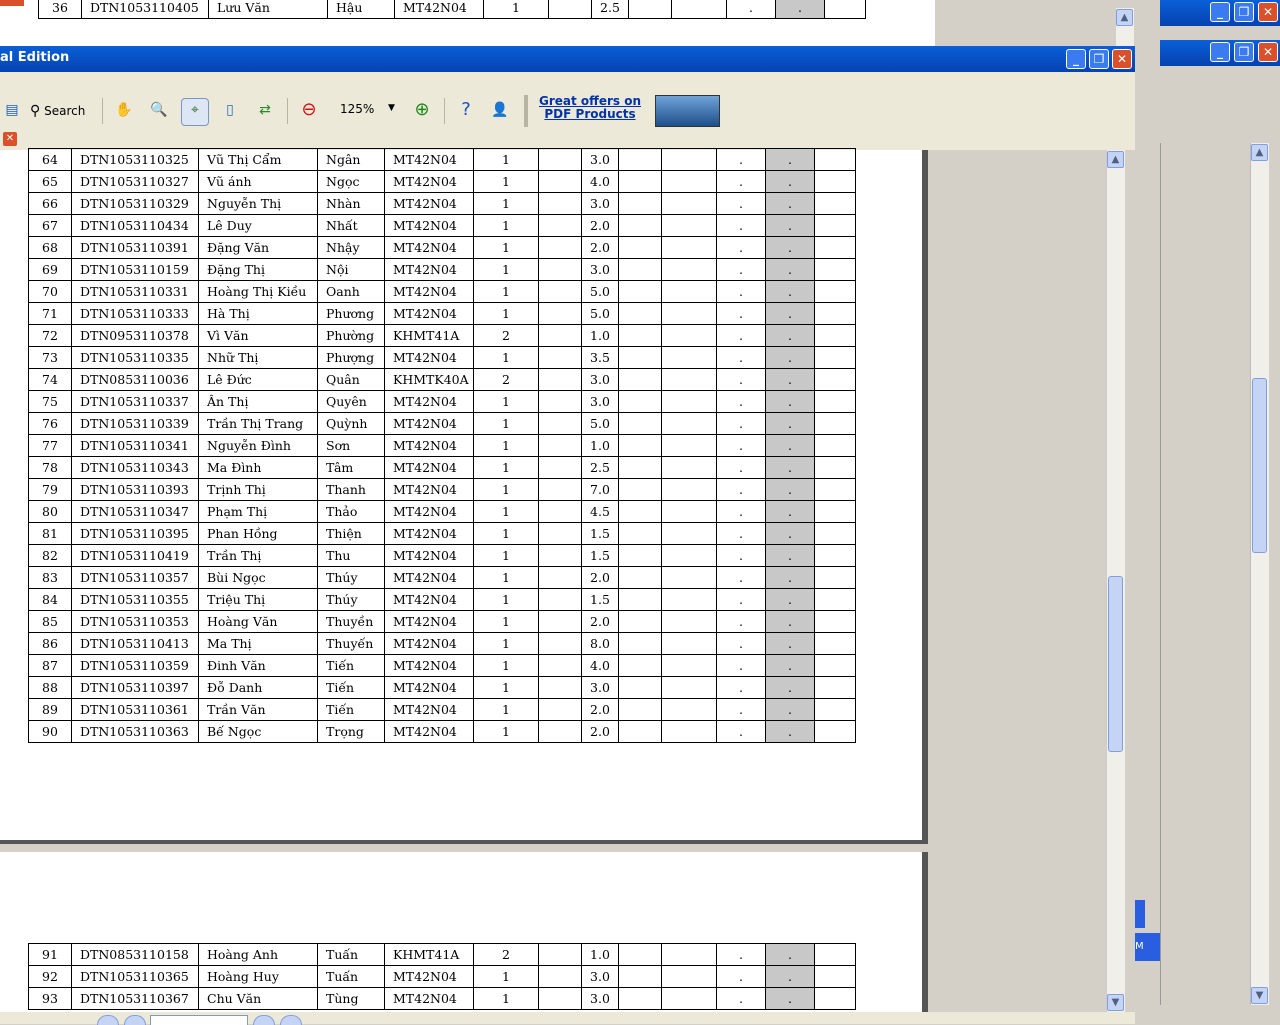 This screenshot has height=1025, width=1280. Describe the element at coordinates (50, 291) in the screenshot. I see `table-cell: 70` at that location.